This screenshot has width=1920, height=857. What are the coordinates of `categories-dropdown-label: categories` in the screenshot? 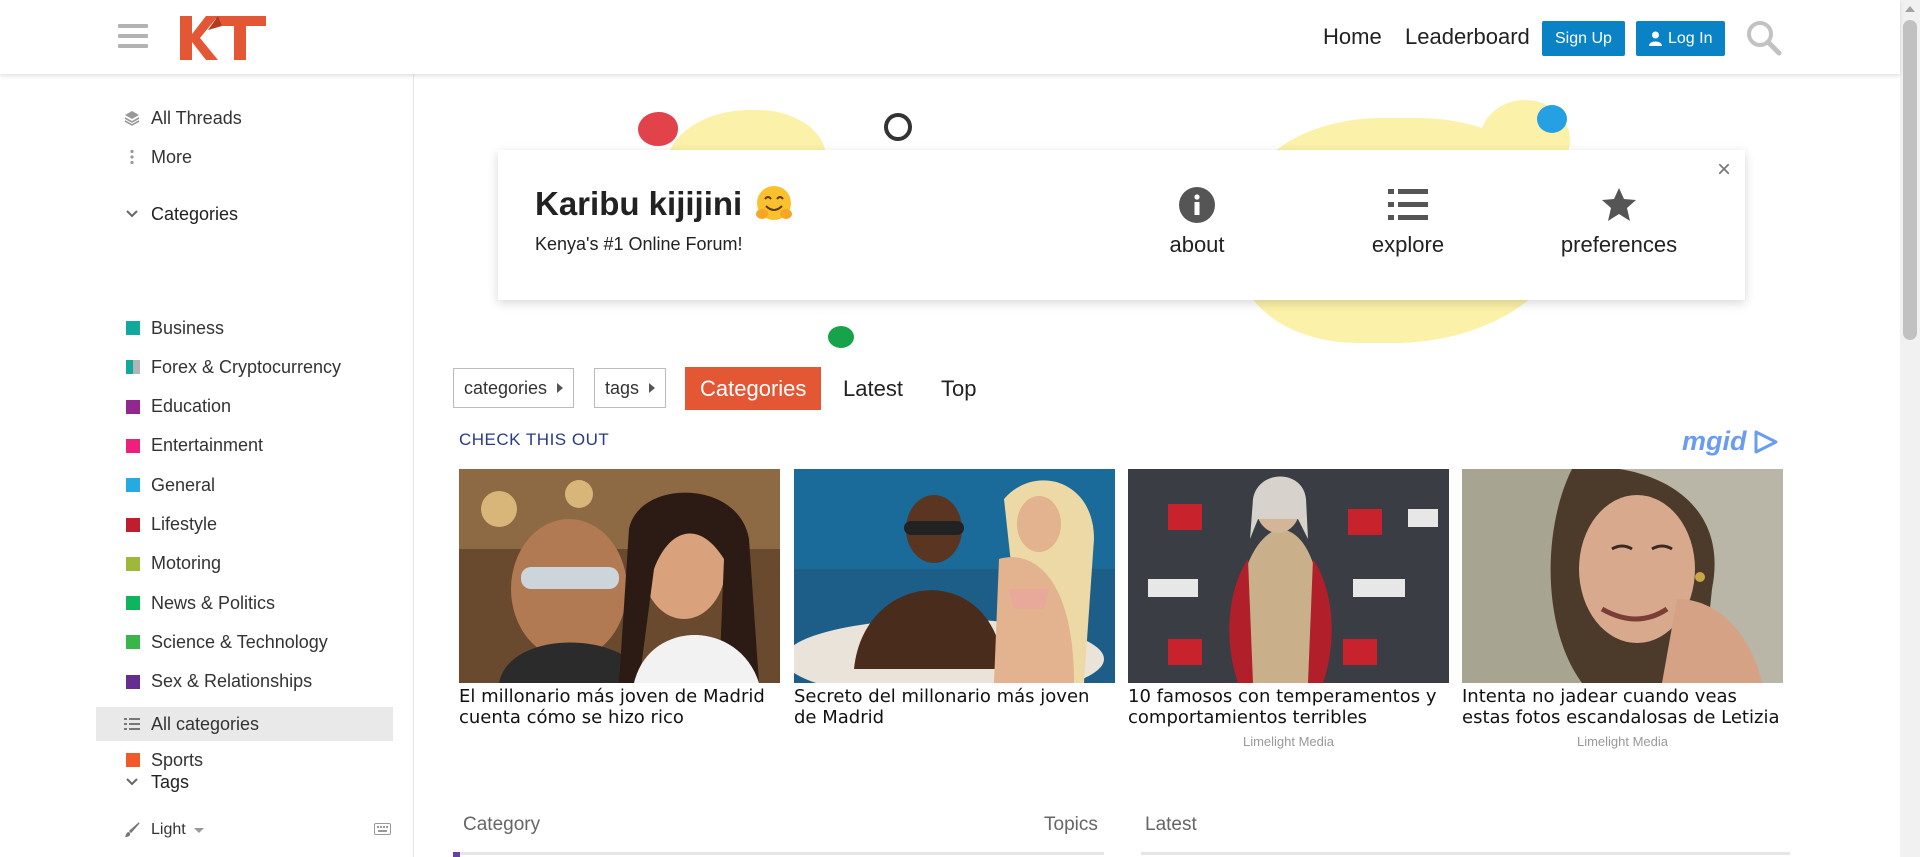 It's located at (506, 387).